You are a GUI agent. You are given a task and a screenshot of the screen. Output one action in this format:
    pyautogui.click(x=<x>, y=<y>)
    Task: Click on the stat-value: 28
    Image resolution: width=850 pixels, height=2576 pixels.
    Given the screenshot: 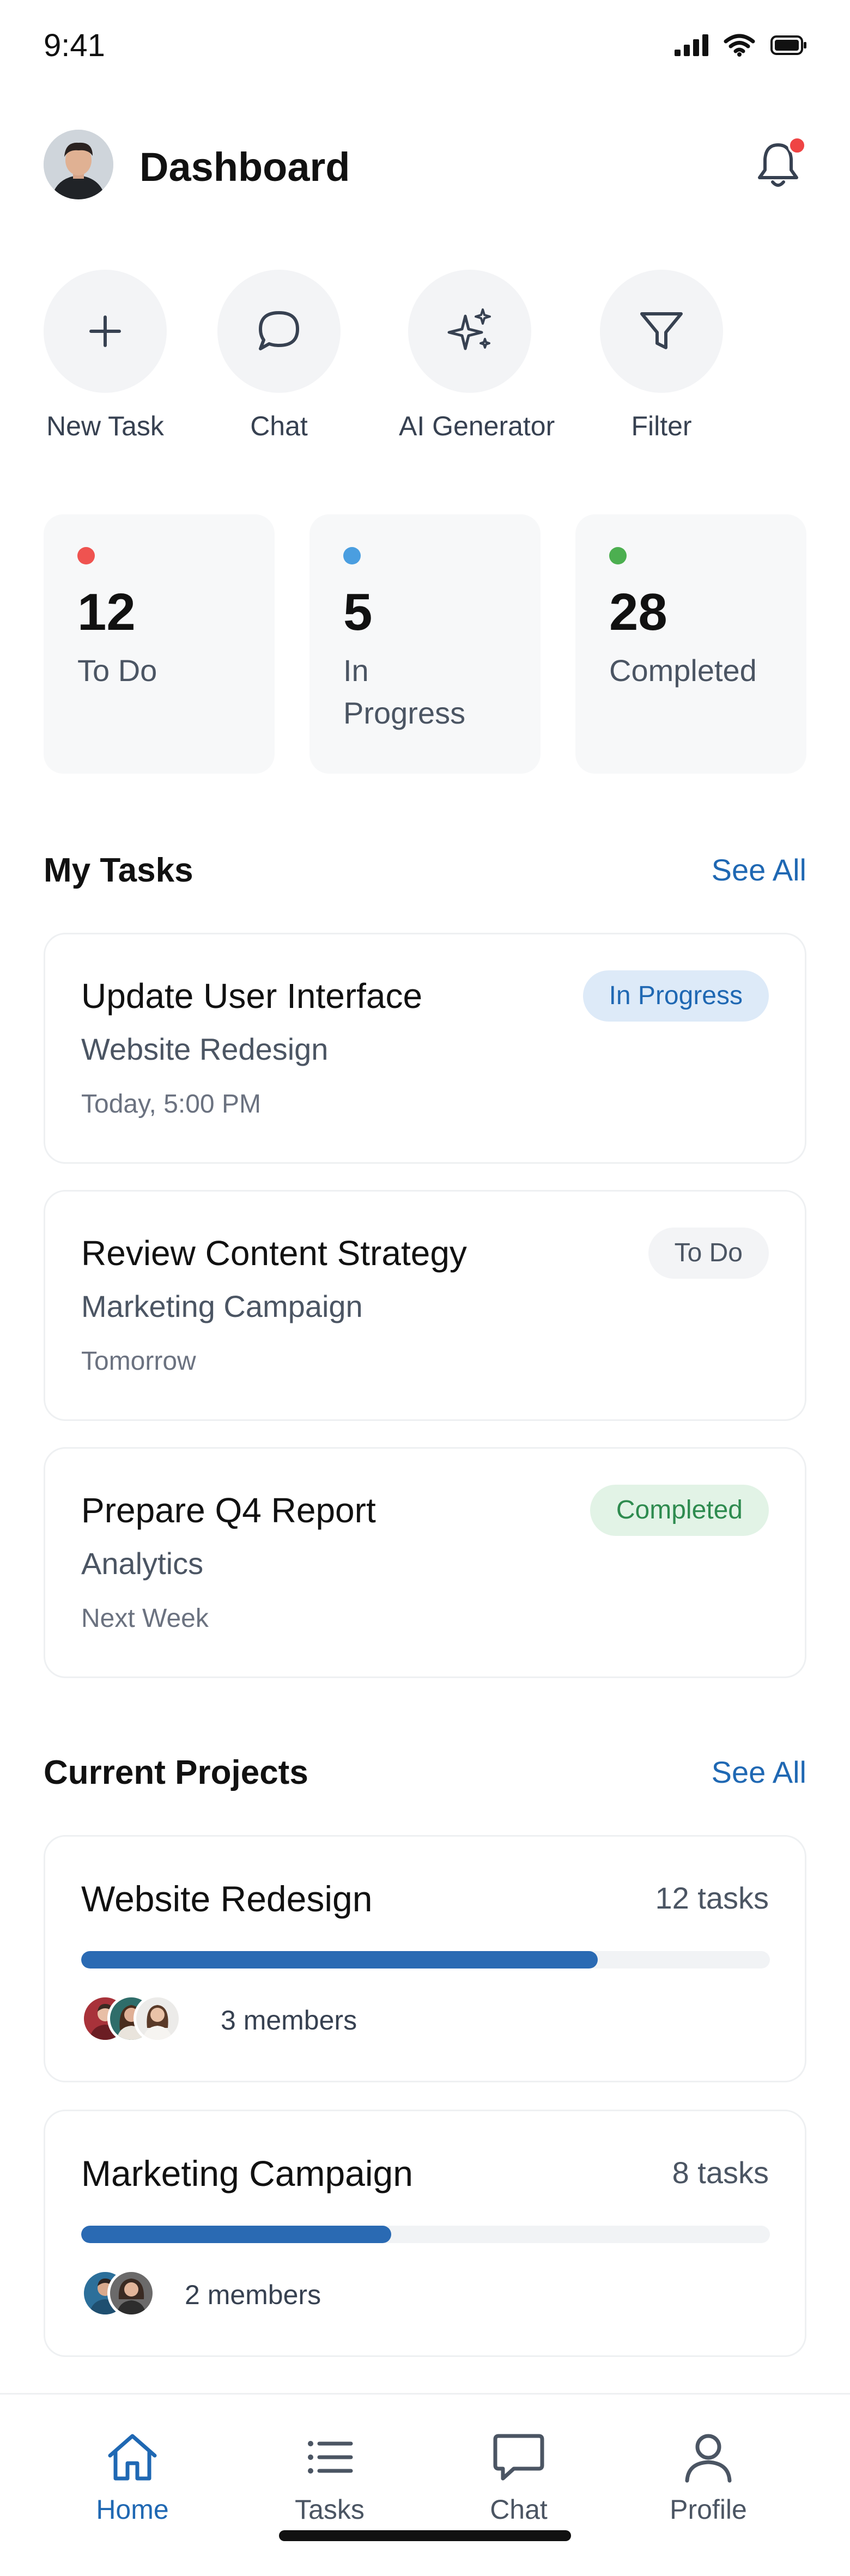 What is the action you would take?
    pyautogui.click(x=638, y=612)
    